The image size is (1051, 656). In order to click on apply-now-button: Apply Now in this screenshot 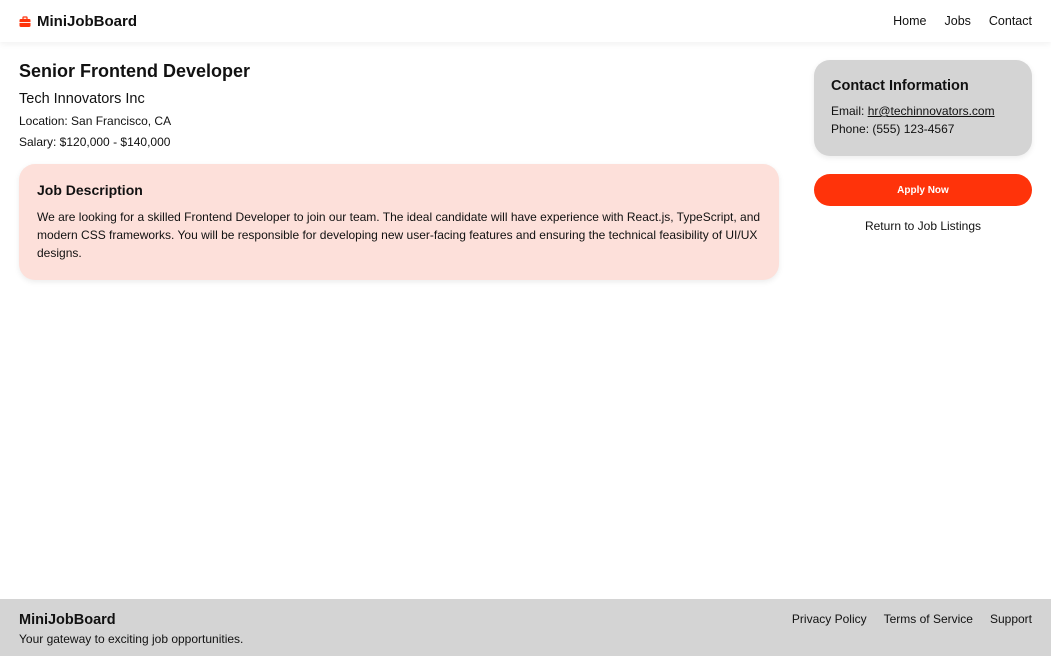, I will do `click(923, 190)`.